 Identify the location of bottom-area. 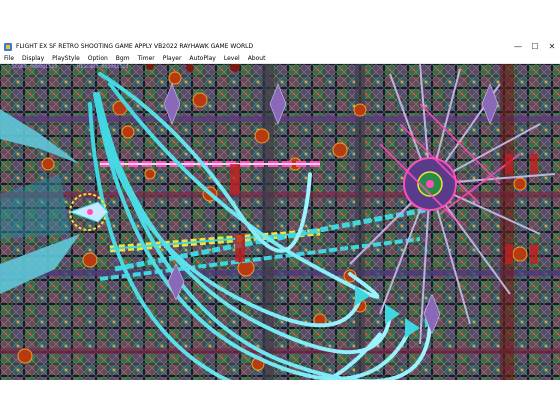
(280, 400).